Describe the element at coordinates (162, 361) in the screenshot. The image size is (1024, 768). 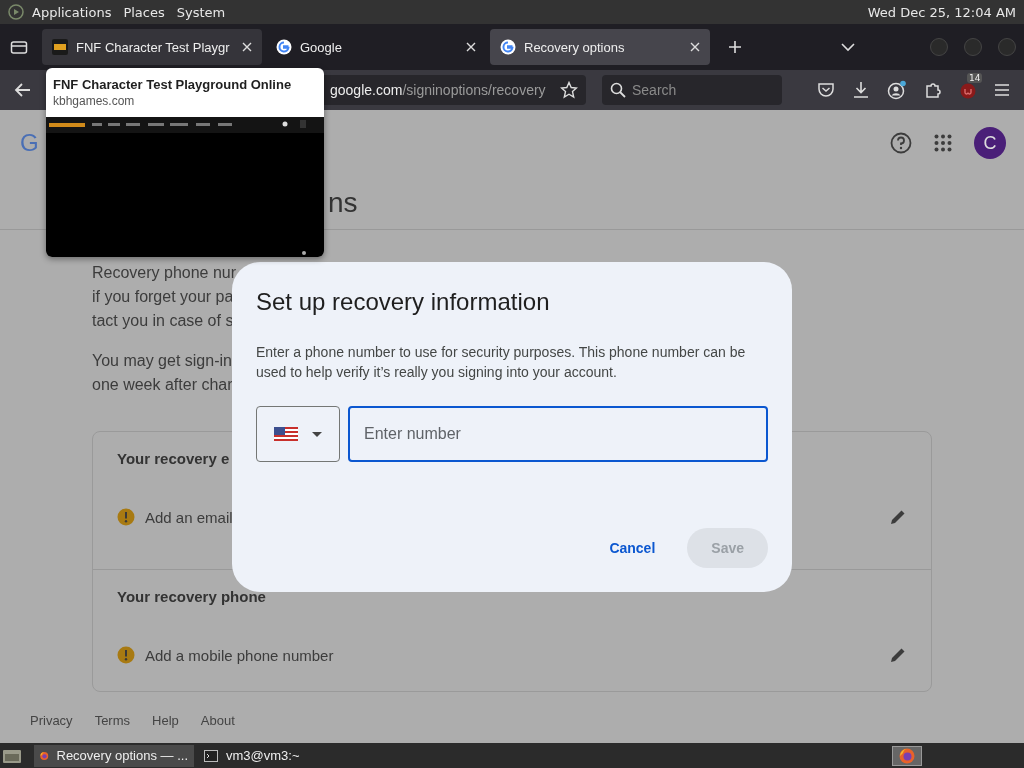
I see `paragraph-line: You may get sign-in` at that location.